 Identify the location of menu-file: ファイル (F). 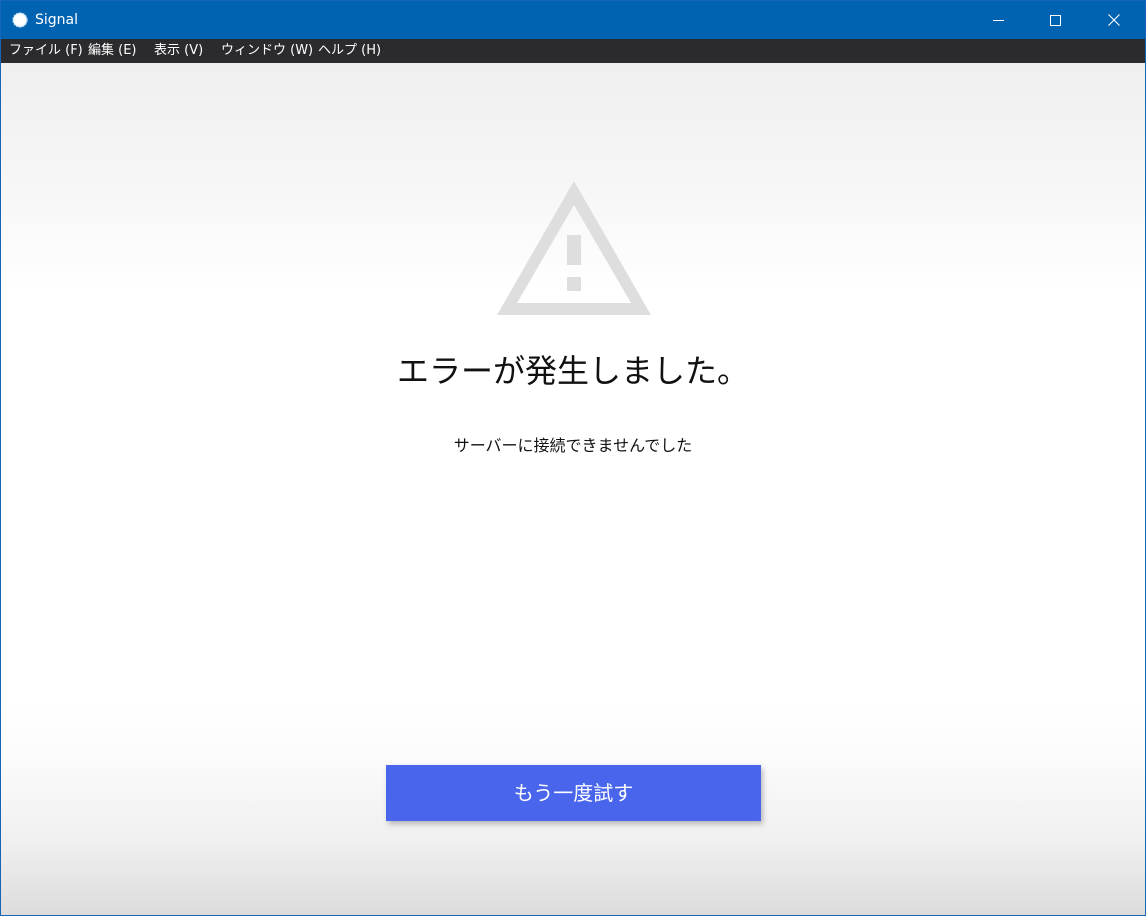
(46, 51).